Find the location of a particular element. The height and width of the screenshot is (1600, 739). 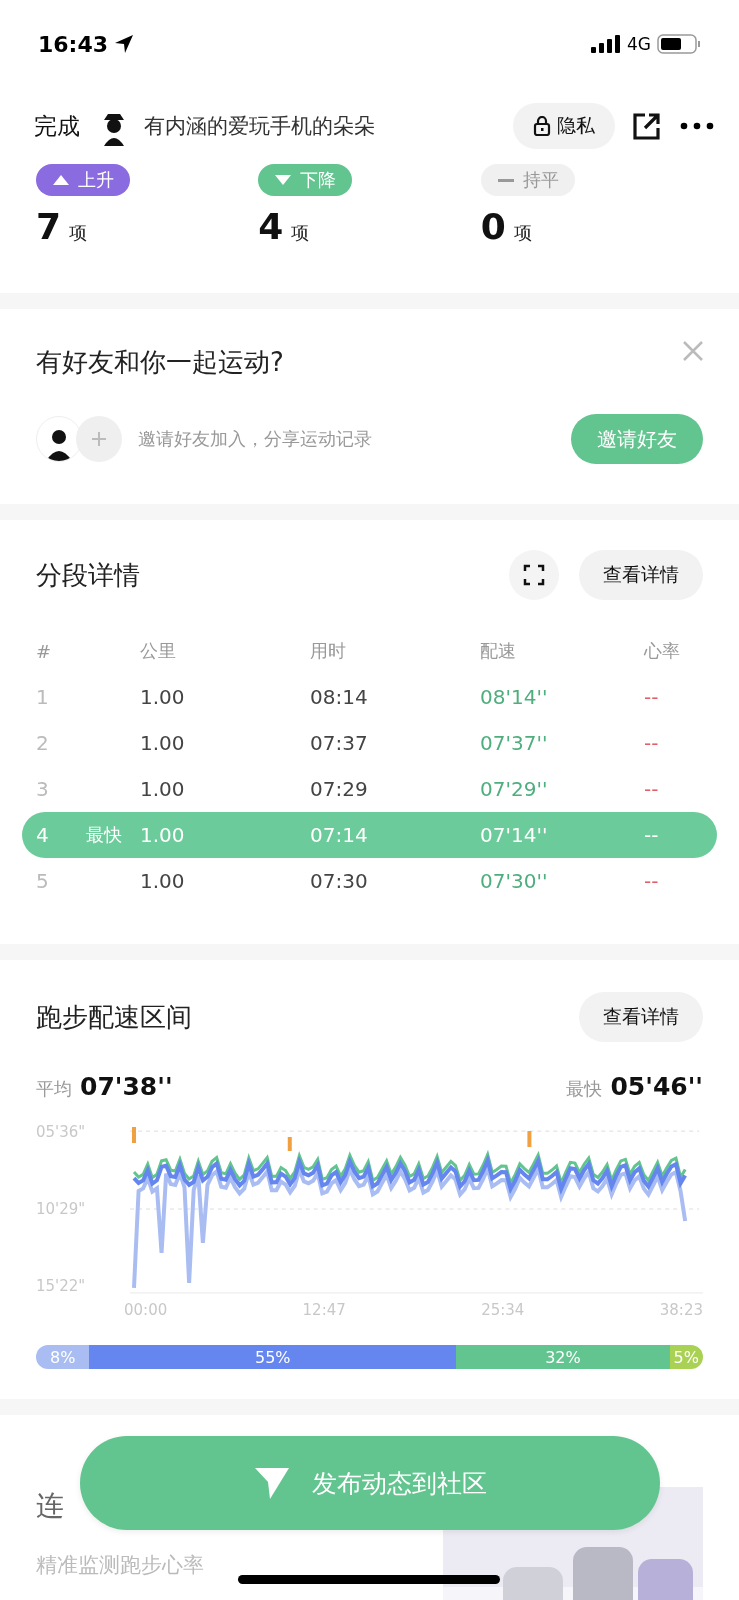

column-header: 配速 is located at coordinates (498, 651).